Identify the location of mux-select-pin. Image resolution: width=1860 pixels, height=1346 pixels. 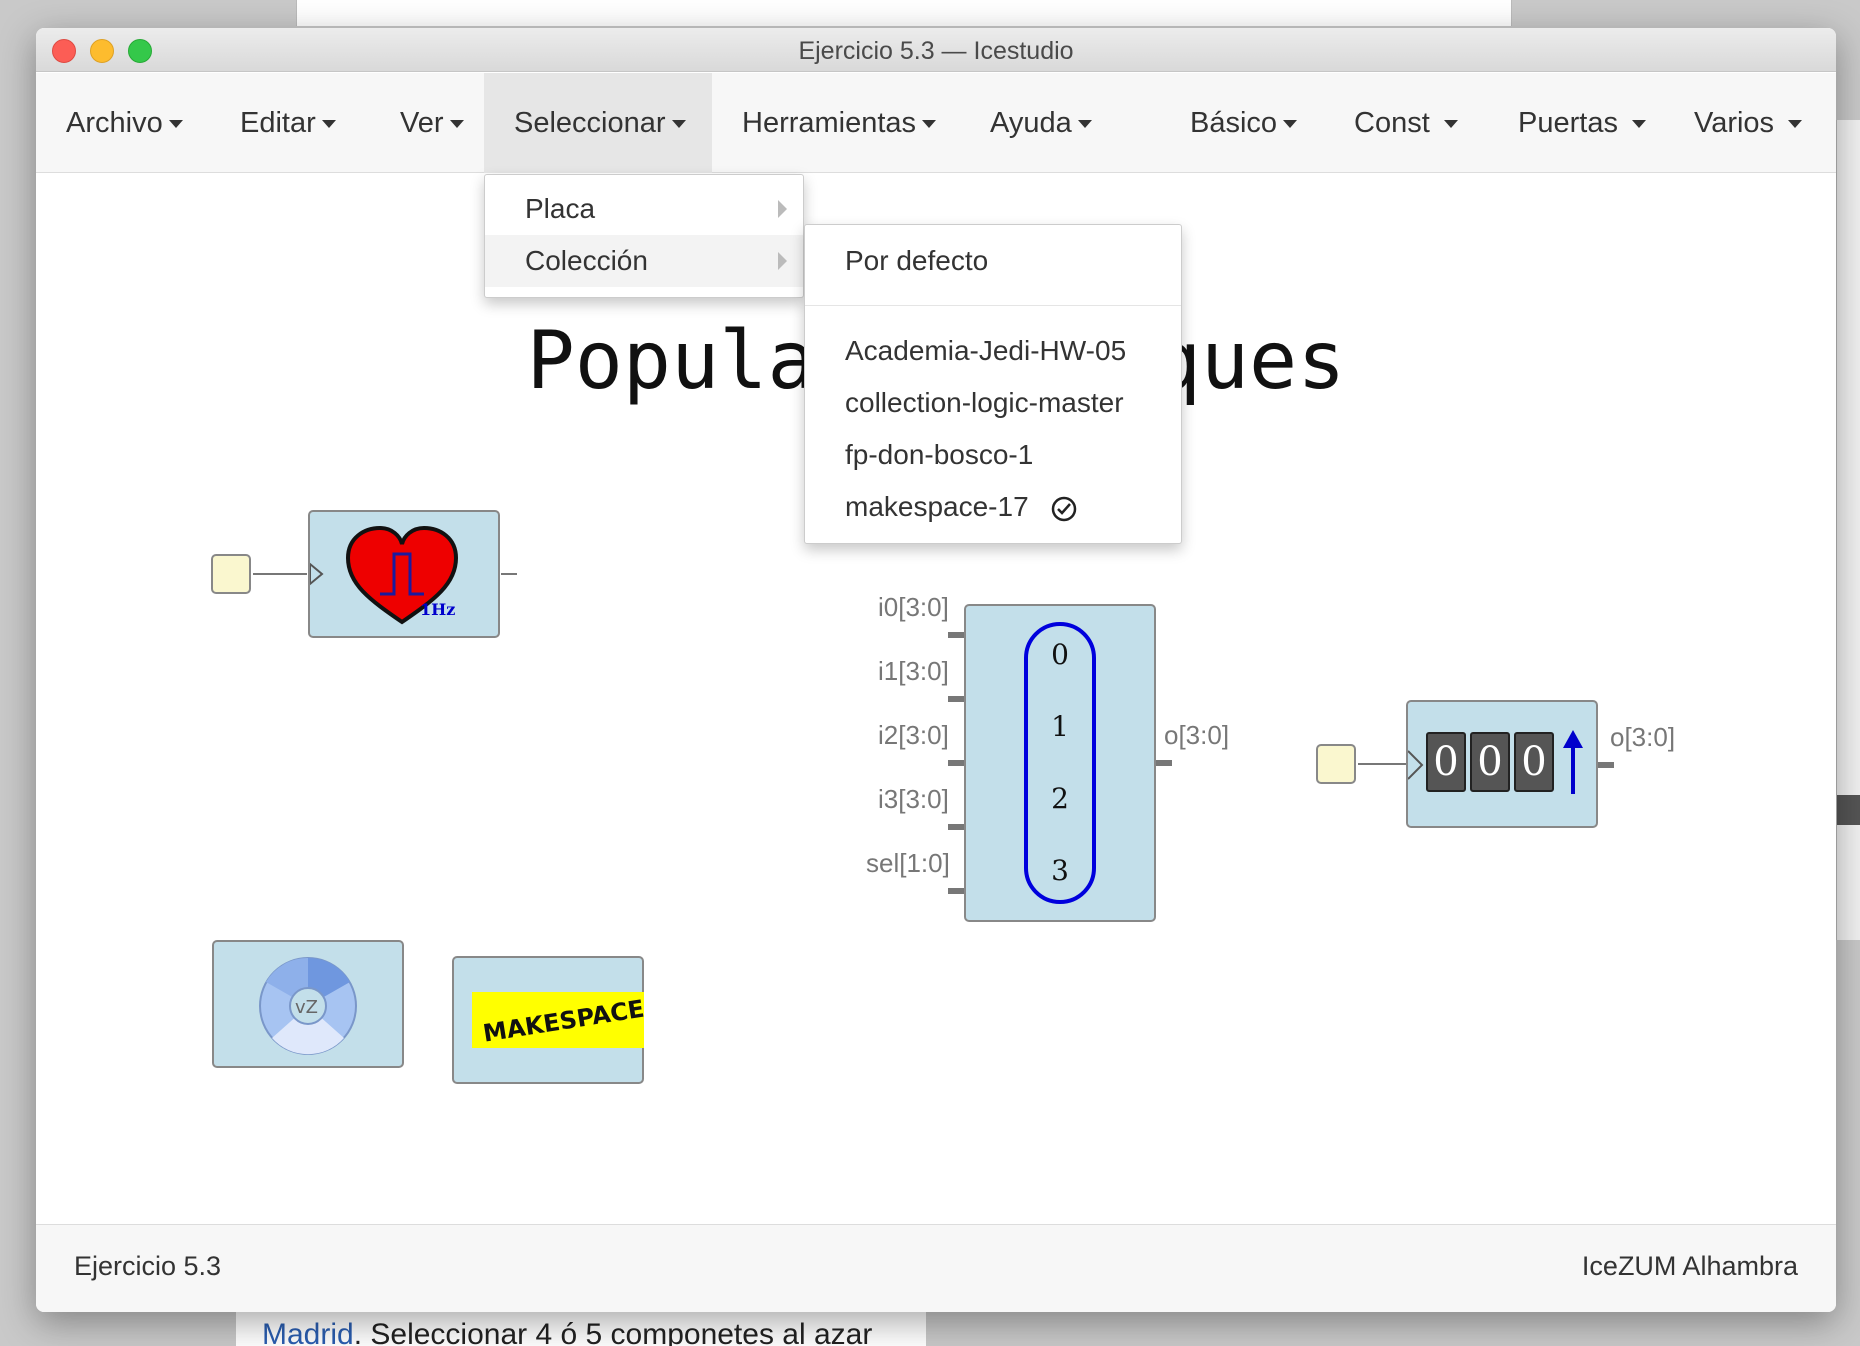
(956, 891).